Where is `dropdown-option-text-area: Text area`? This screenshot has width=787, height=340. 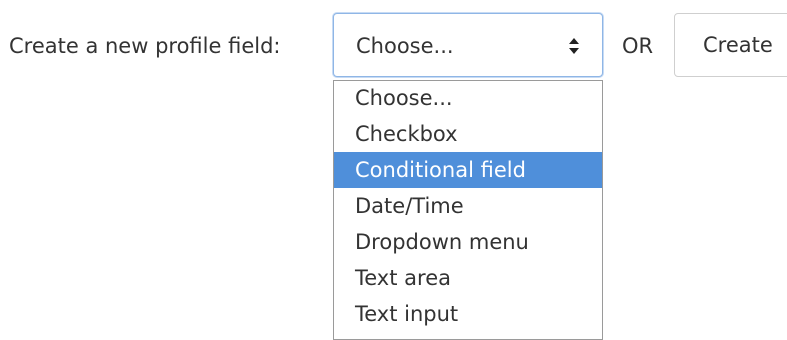
dropdown-option-text-area: Text area is located at coordinates (468, 278).